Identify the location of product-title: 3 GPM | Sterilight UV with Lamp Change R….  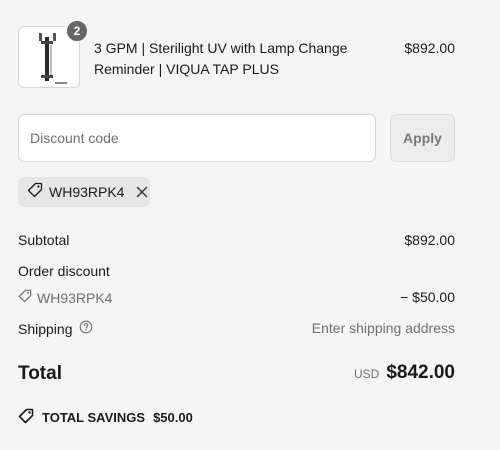
(221, 58).